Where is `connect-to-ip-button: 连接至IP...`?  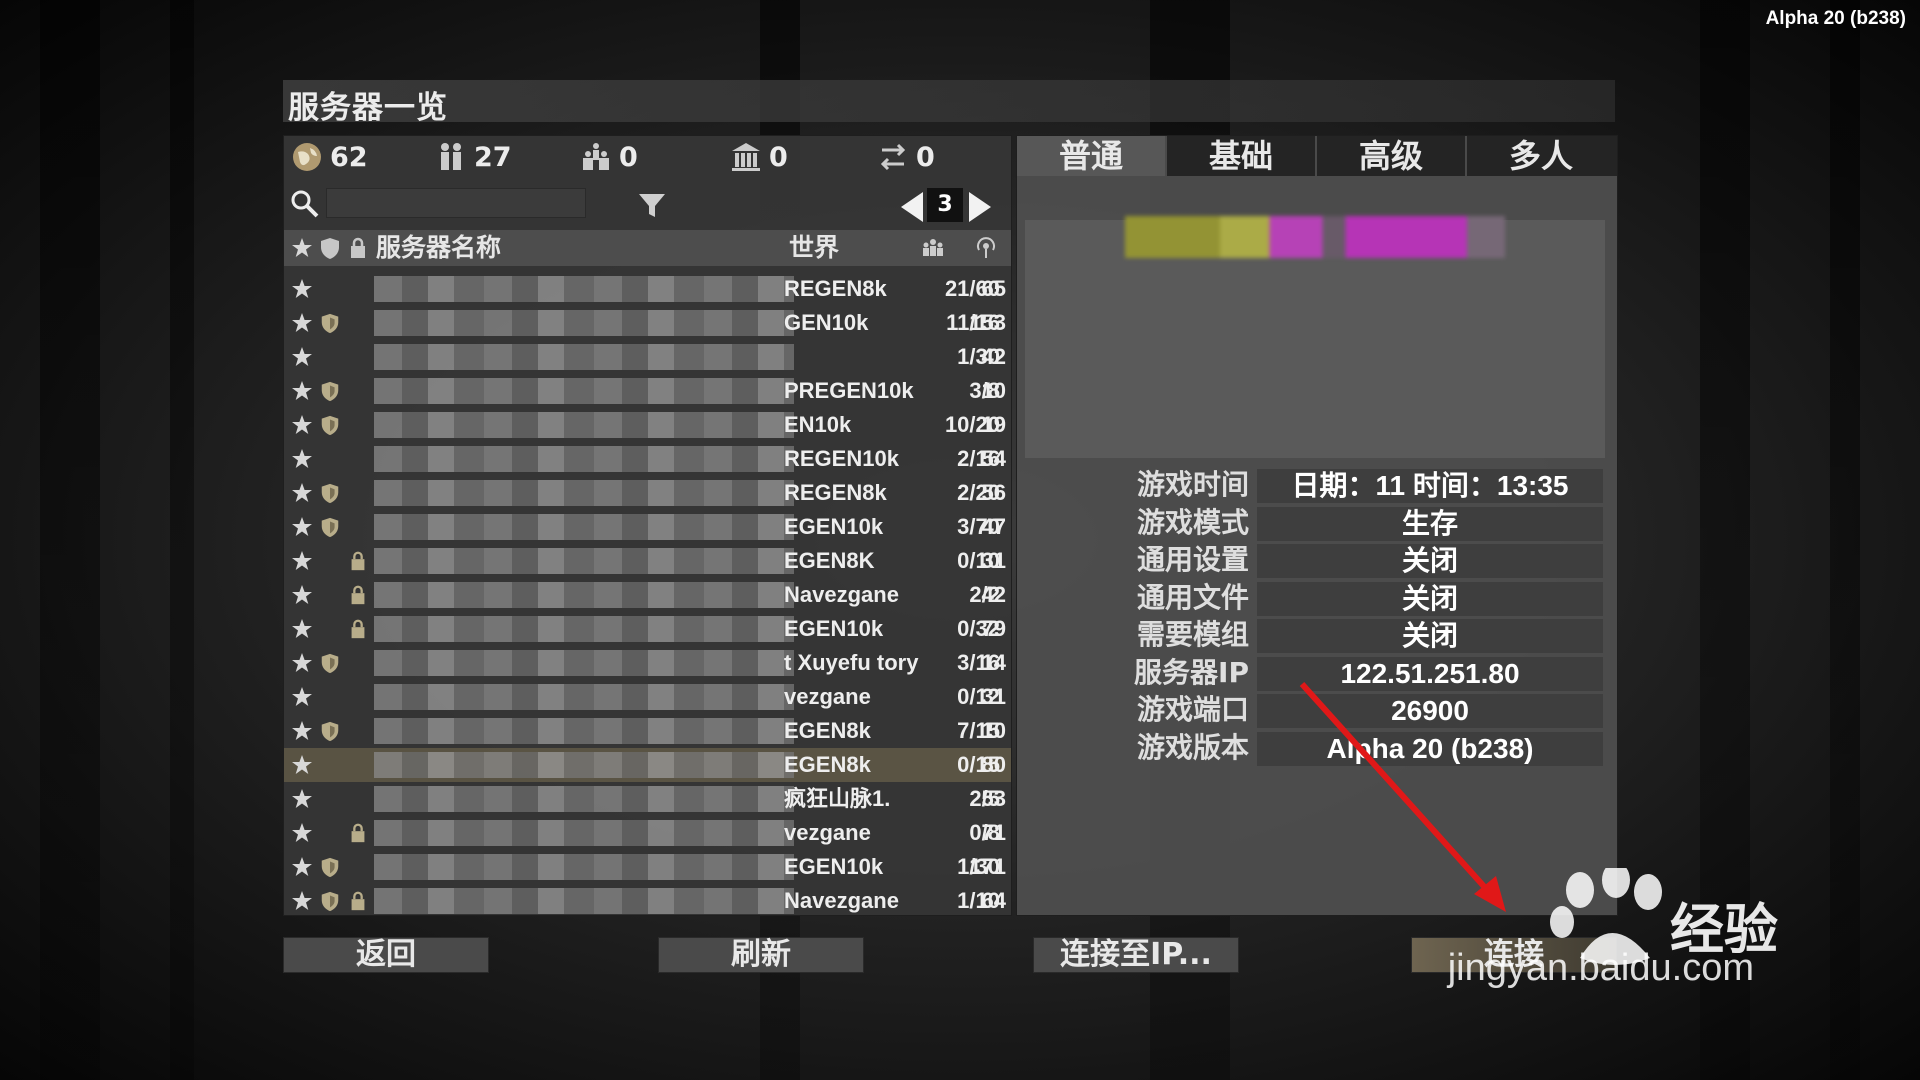
connect-to-ip-button: 连接至IP... is located at coordinates (1136, 955).